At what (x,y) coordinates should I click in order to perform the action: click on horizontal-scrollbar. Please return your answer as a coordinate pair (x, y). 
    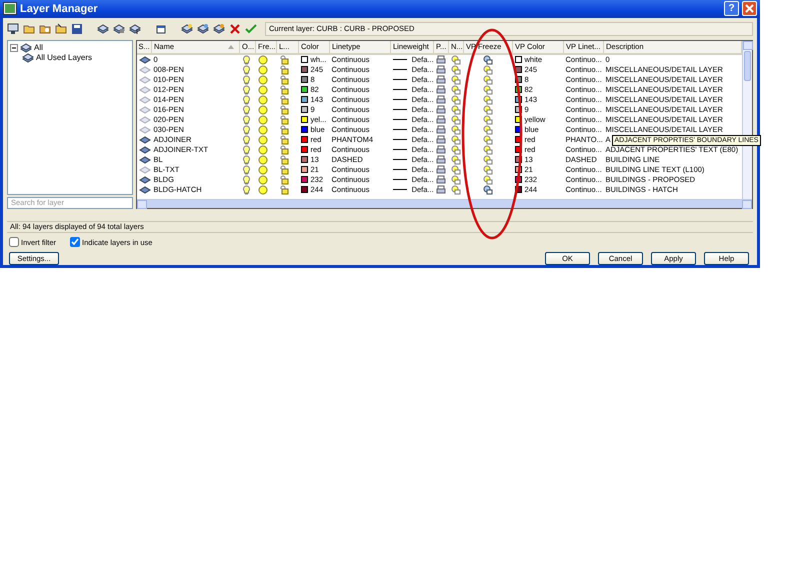
    Looking at the image, I should click on (444, 203).